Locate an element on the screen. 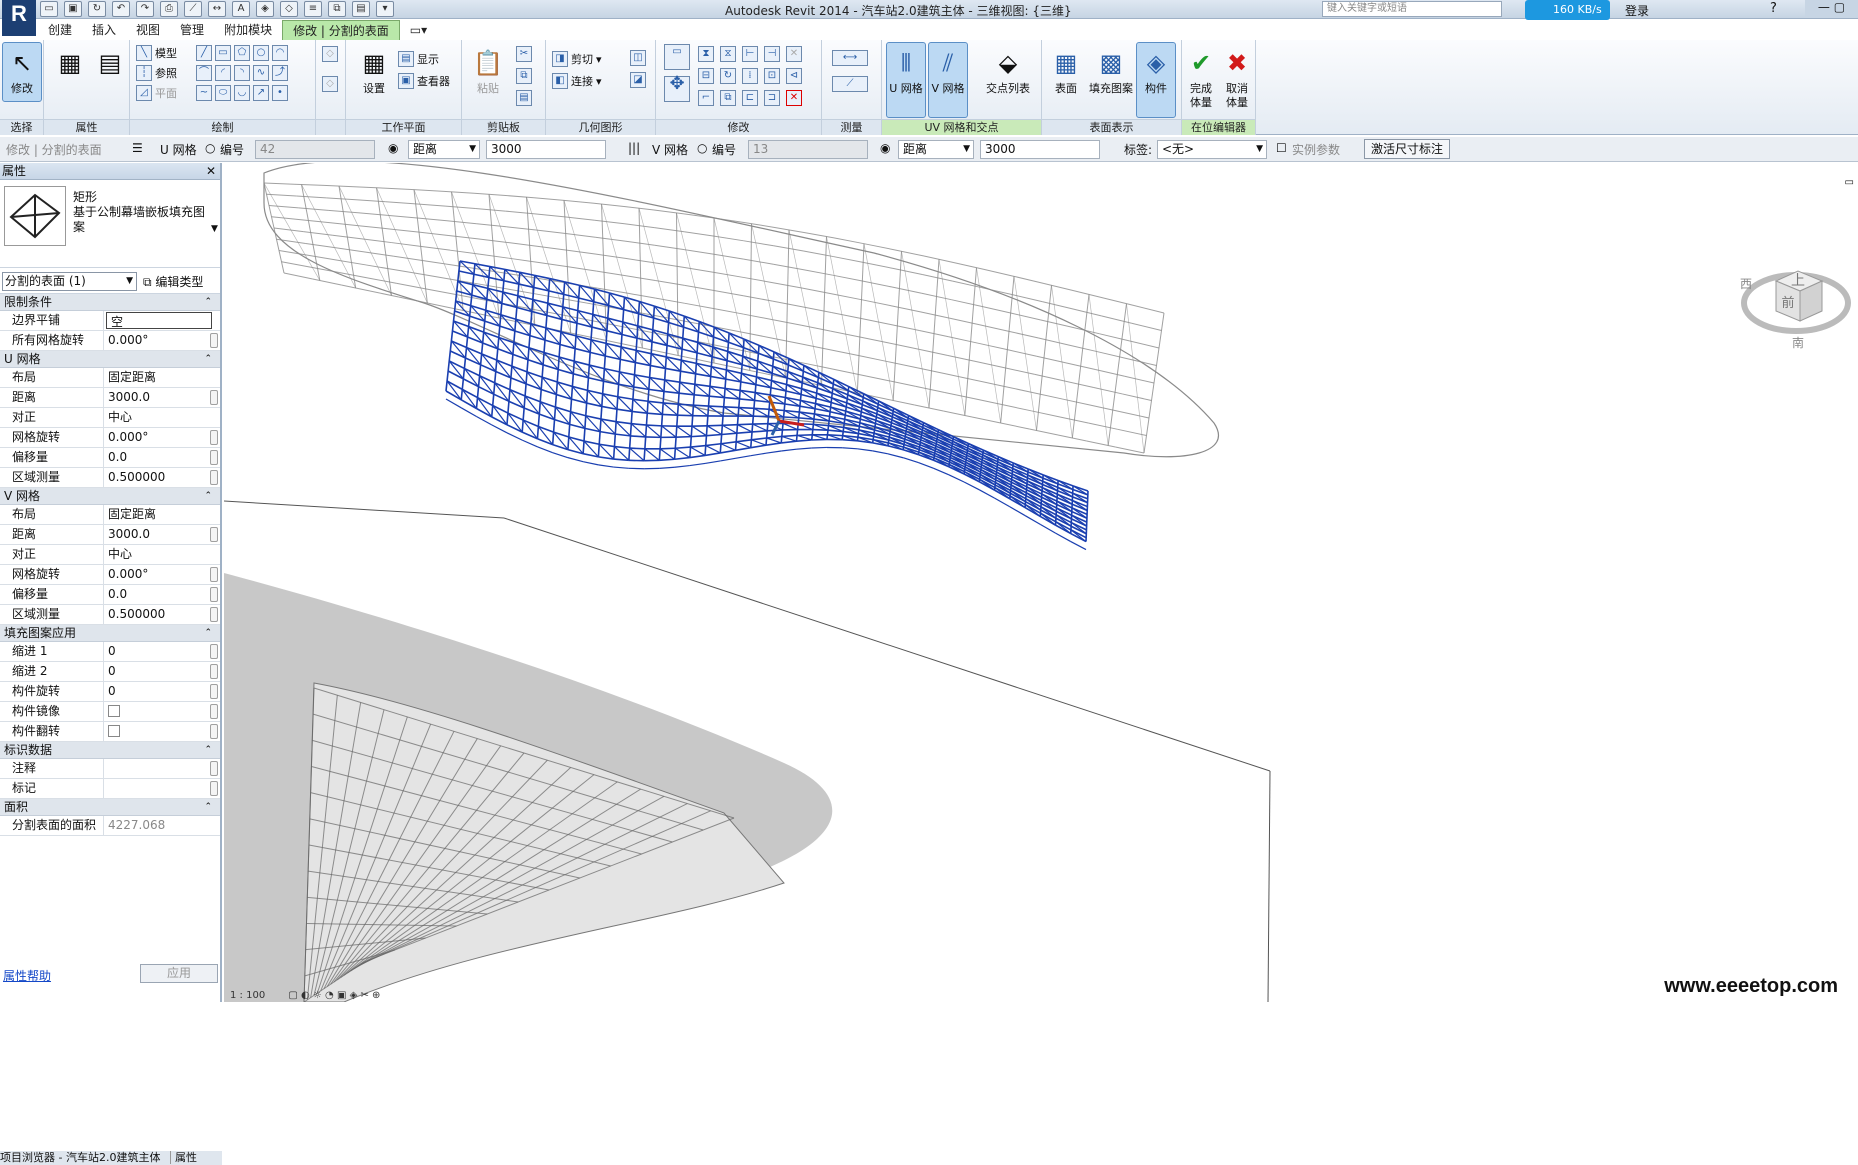 The height and width of the screenshot is (1165, 1858). tag-select: <无>▼ is located at coordinates (1212, 149).